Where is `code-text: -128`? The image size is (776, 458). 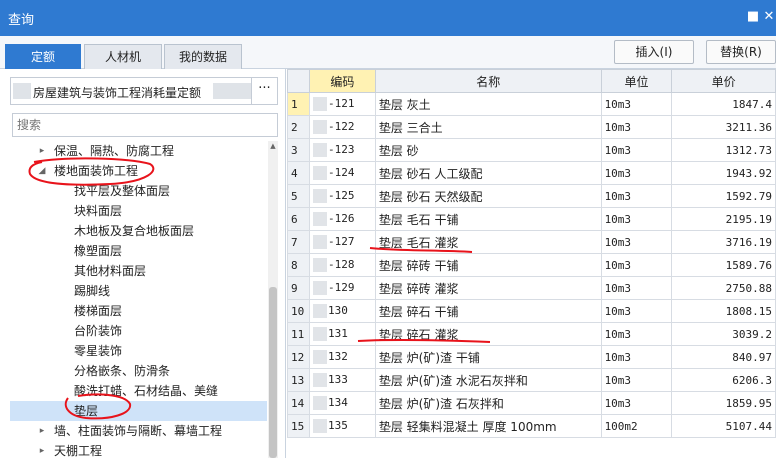
code-text: -128 is located at coordinates (341, 264).